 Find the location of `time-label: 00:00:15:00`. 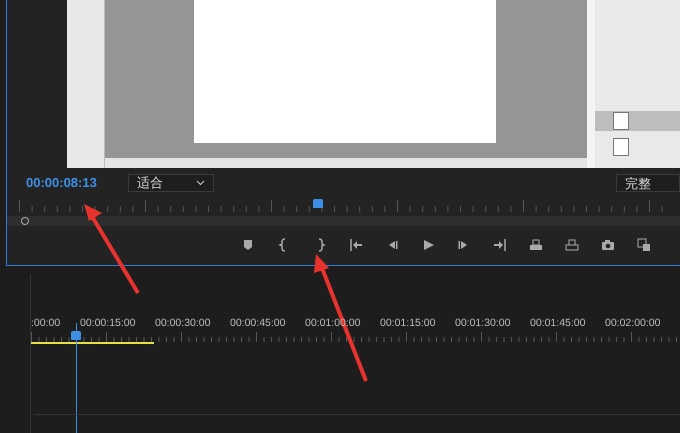

time-label: 00:00:15:00 is located at coordinates (108, 323).